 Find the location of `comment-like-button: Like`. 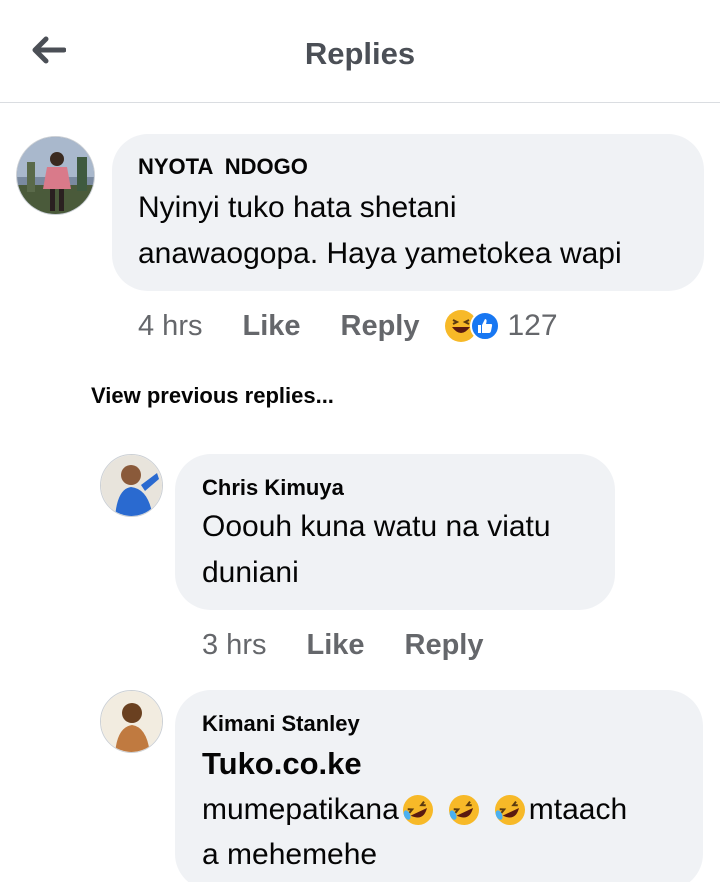

comment-like-button: Like is located at coordinates (271, 326).